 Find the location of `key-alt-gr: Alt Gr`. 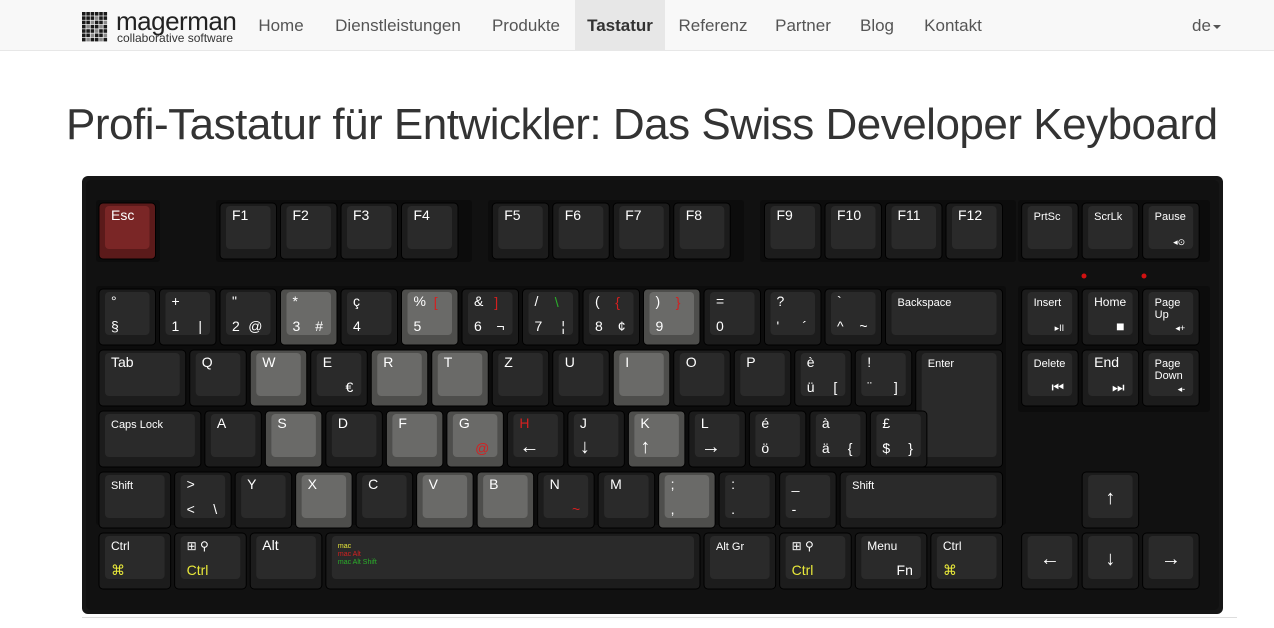

key-alt-gr: Alt Gr is located at coordinates (740, 561).